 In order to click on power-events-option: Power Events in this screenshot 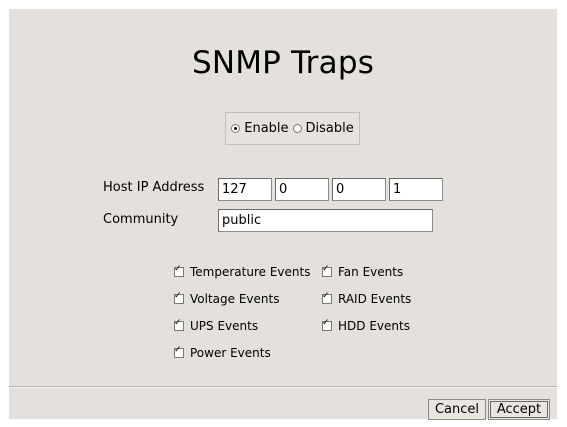, I will do `click(222, 352)`.